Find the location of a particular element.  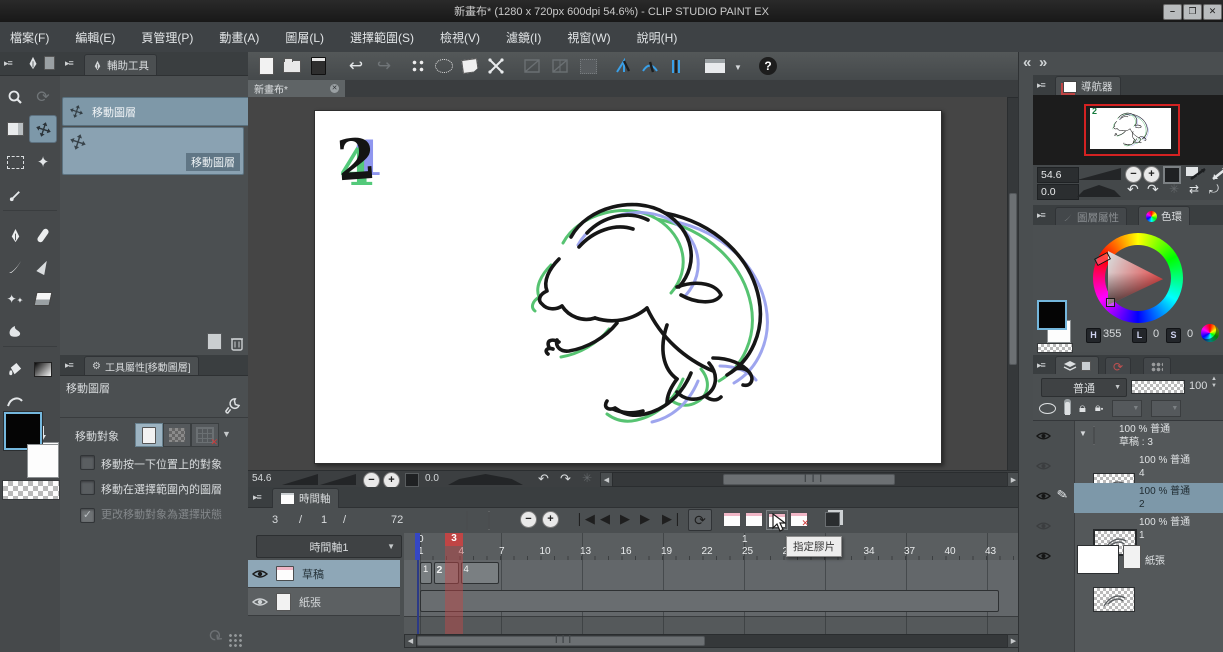

tab-close-icon: ✕ is located at coordinates (334, 88).